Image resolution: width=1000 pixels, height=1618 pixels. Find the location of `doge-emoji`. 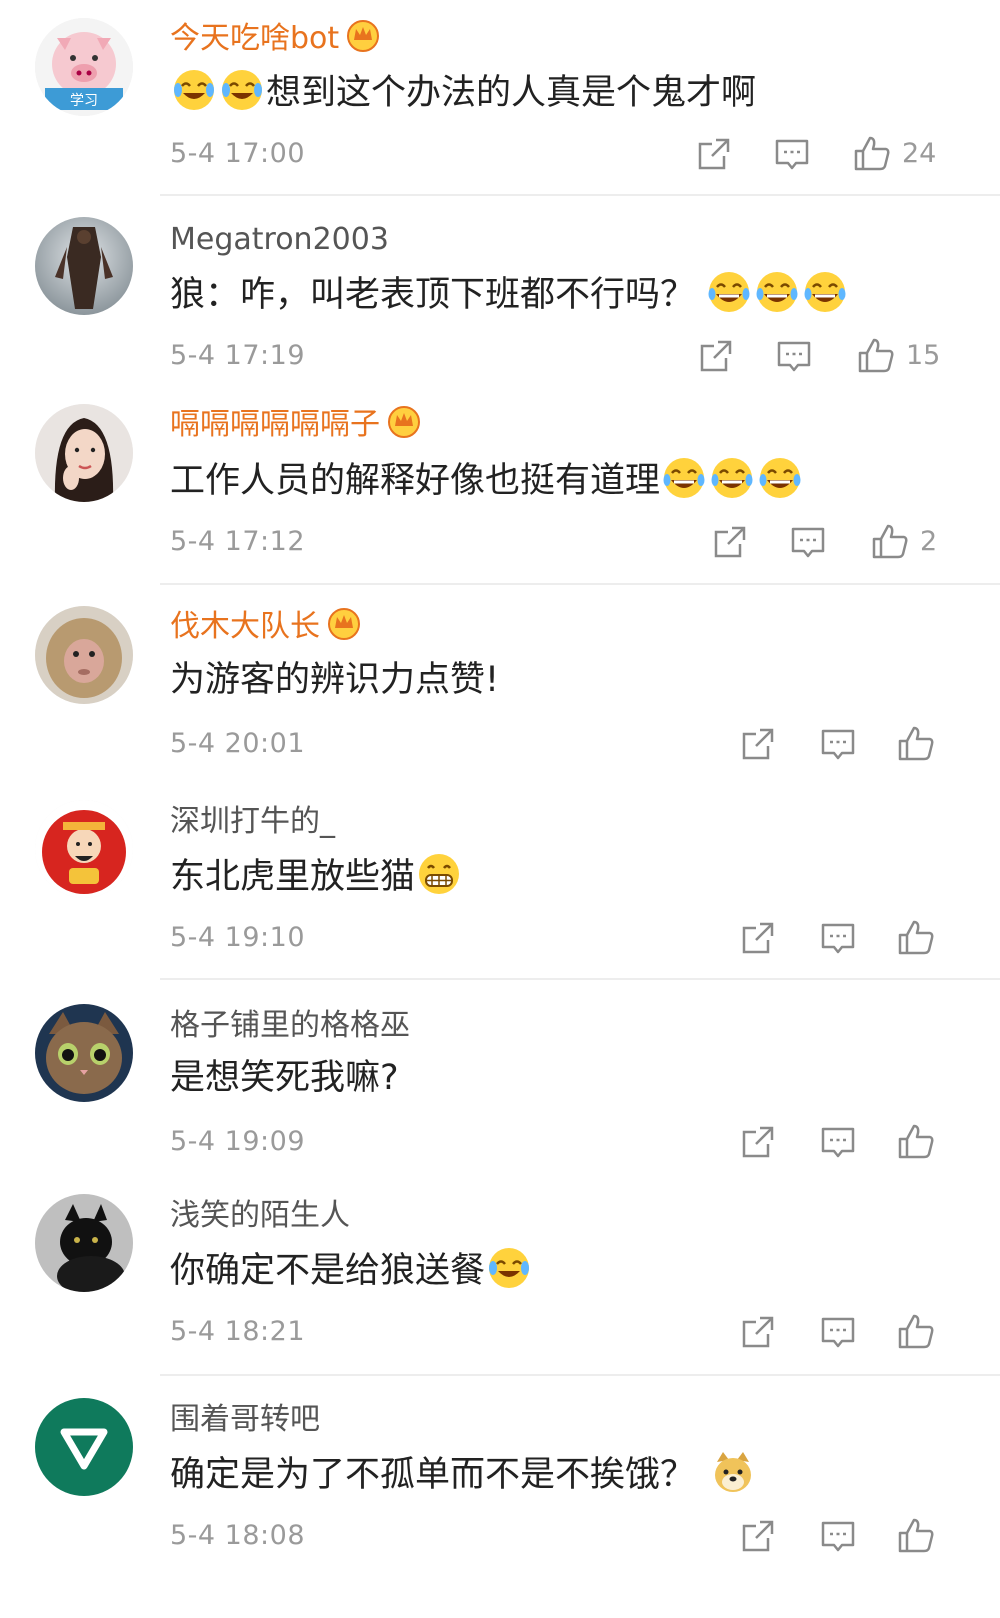

doge-emoji is located at coordinates (733, 1472).